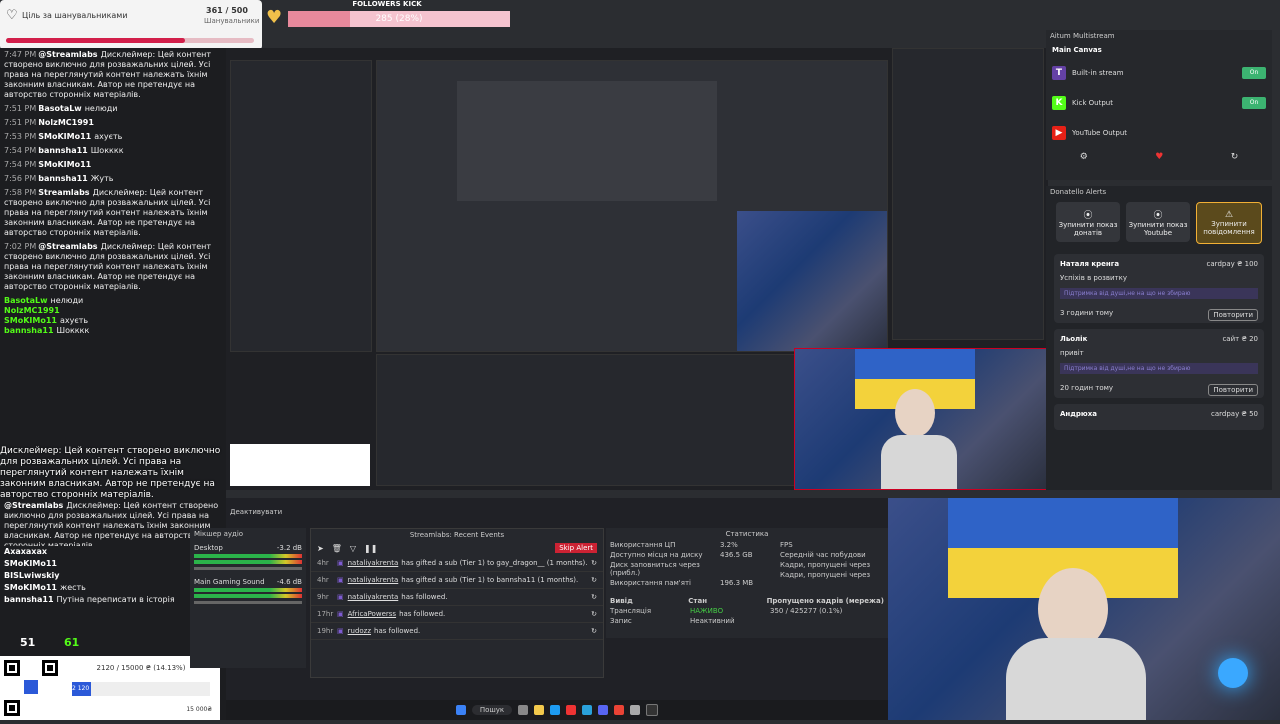 This screenshot has height=724, width=1280. Describe the element at coordinates (1059, 103) in the screenshot. I see `platform-icon: K` at that location.